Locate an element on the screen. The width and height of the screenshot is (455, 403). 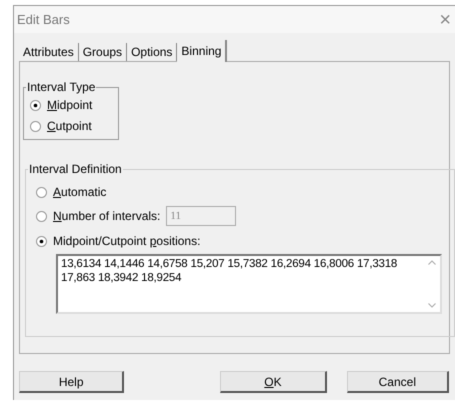
positions-field: 13,6134 14,1446 14,6758 15,207 15,7382 16,2694 16,8006 17,3318 17,863 18,3942 18,9254 is located at coordinates (249, 284).